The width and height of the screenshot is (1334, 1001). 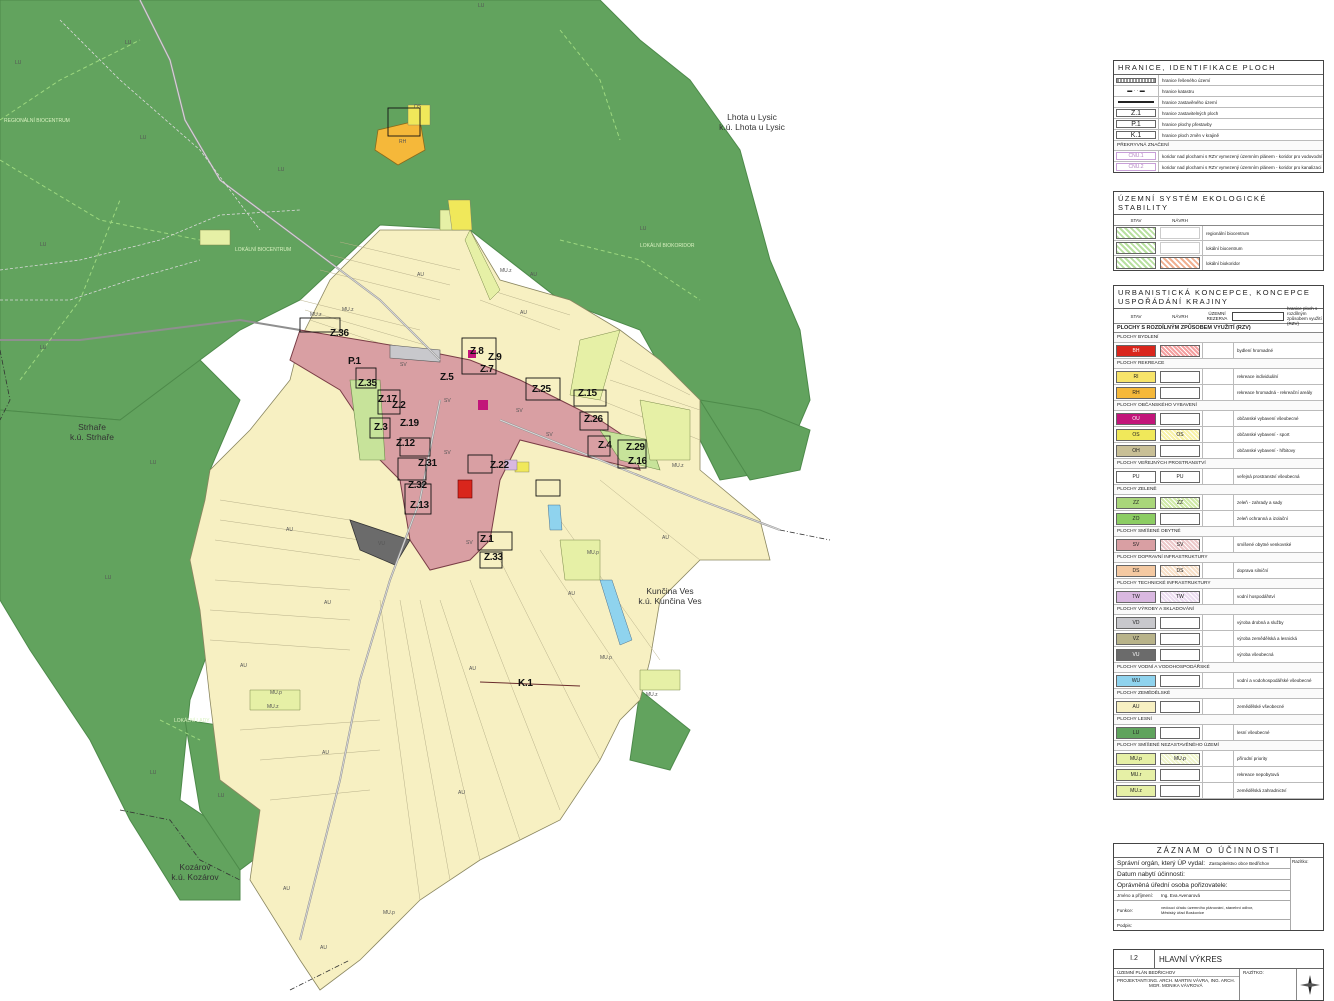 What do you see at coordinates (1136, 518) in the screenshot?
I see `zone-swatch: ZO` at bounding box center [1136, 518].